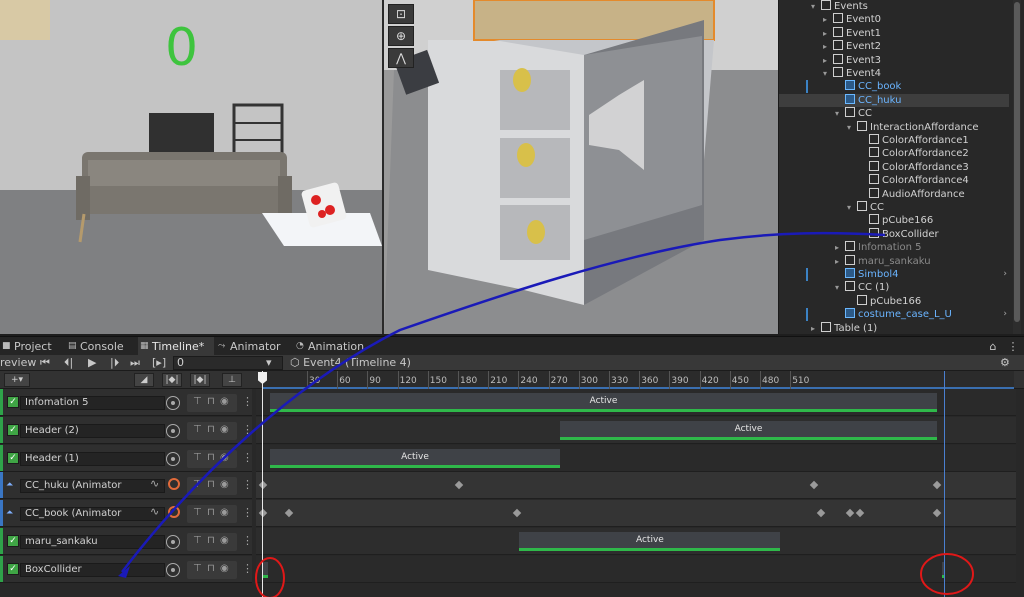 The image size is (1024, 597). What do you see at coordinates (174, 512) in the screenshot?
I see `record-button` at bounding box center [174, 512].